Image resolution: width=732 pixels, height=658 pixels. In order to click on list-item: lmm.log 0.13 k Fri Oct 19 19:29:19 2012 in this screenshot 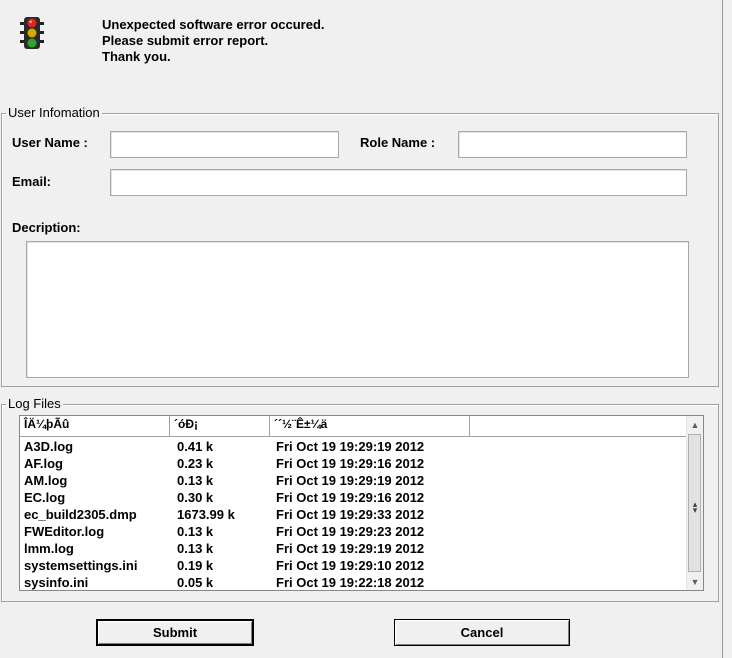, I will do `click(354, 548)`.